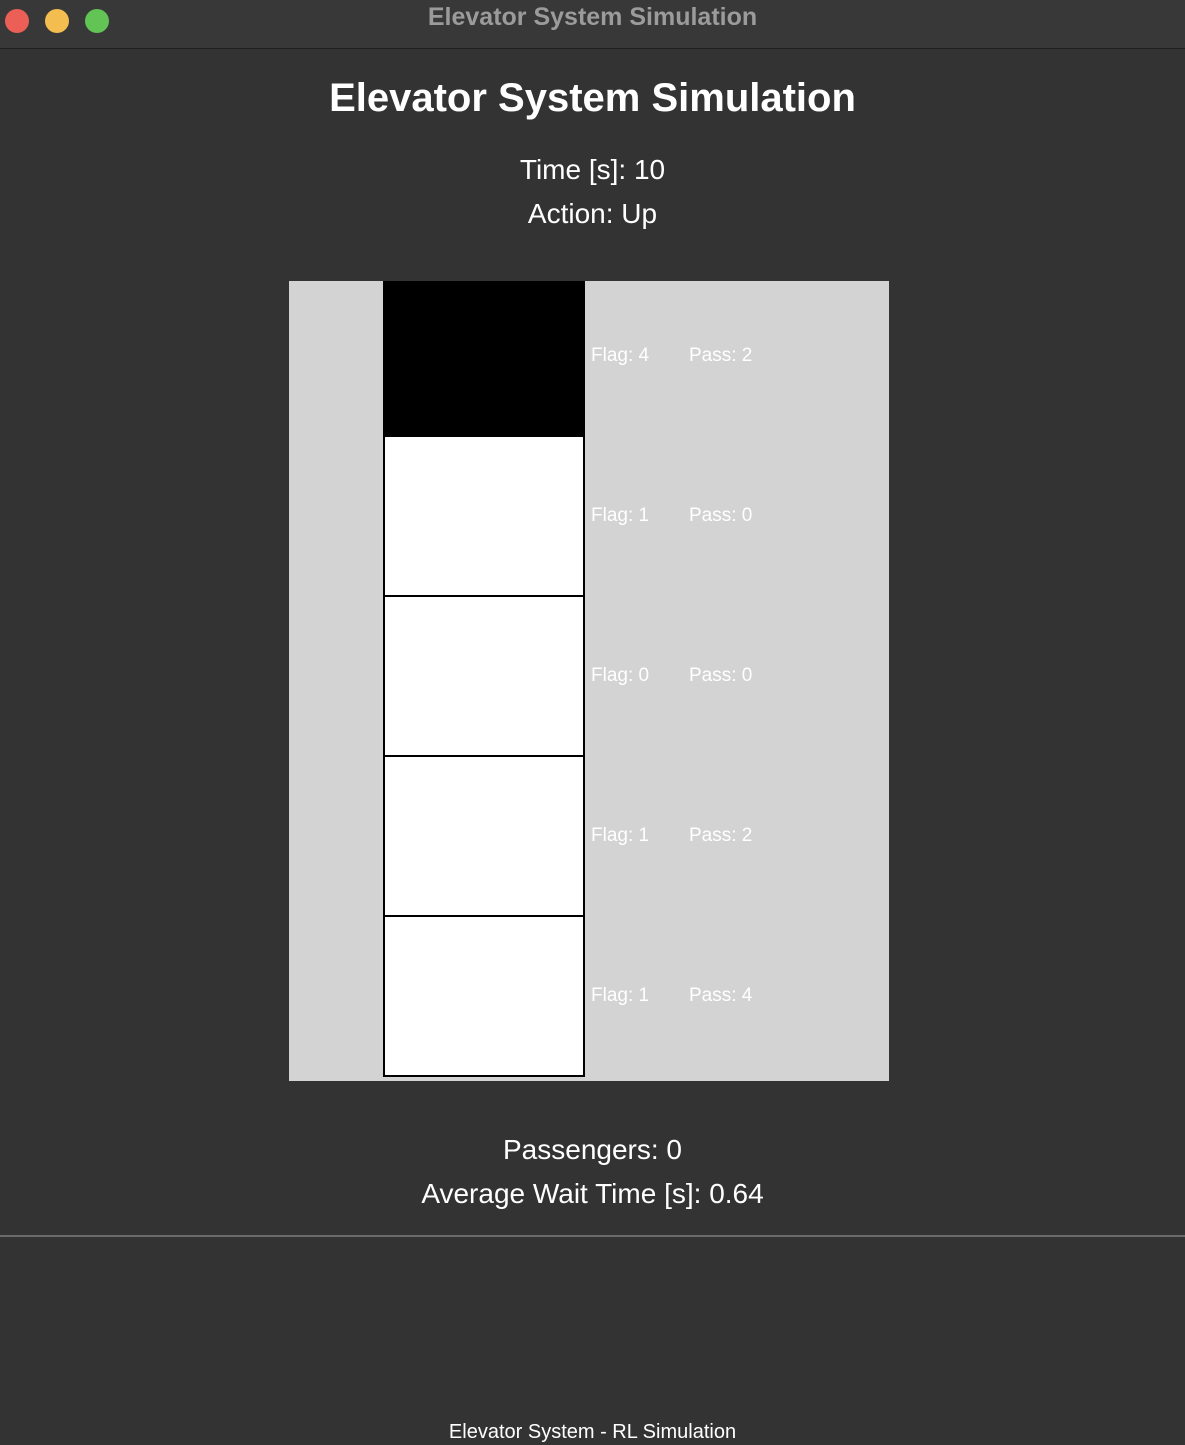  Describe the element at coordinates (721, 995) in the screenshot. I see `floor-1-pass: Pass: 4` at that location.